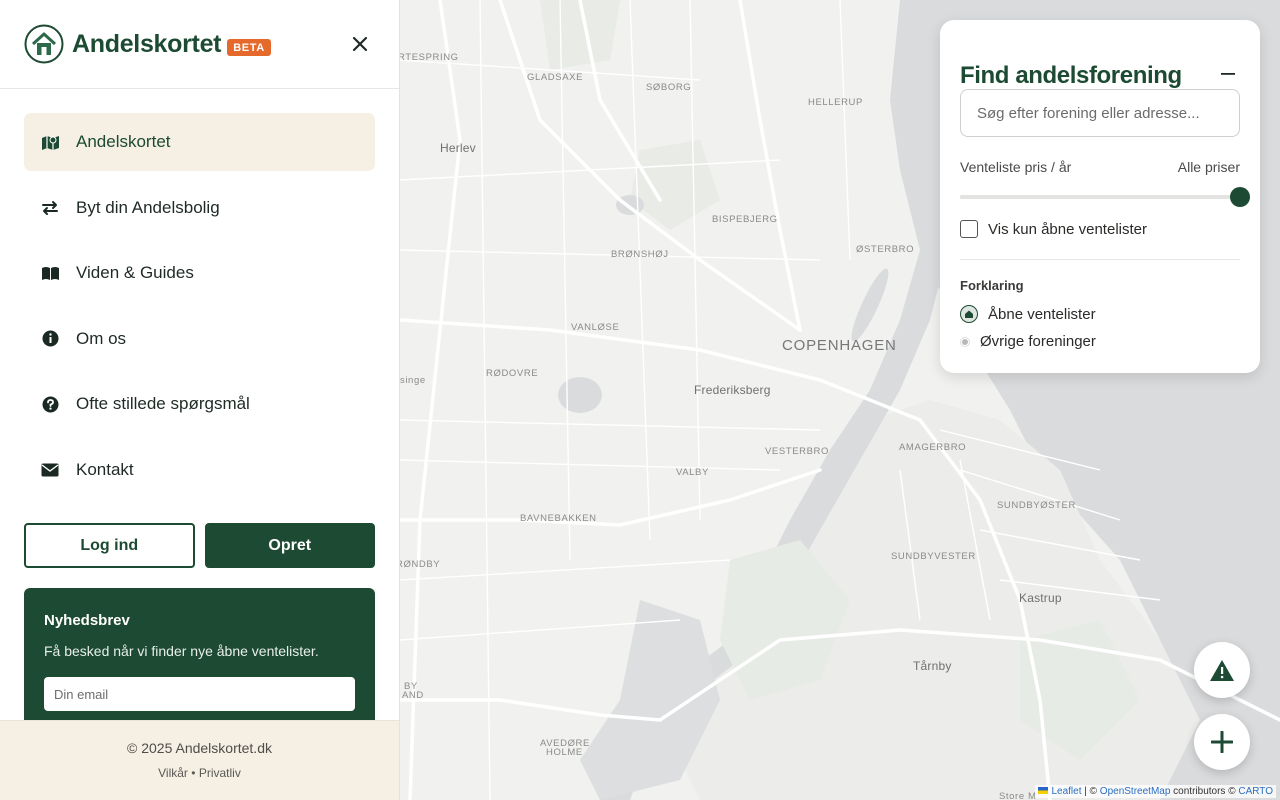 The height and width of the screenshot is (800, 1280). What do you see at coordinates (199, 470) in the screenshot?
I see `nav-item-kontakt: Kontakt` at bounding box center [199, 470].